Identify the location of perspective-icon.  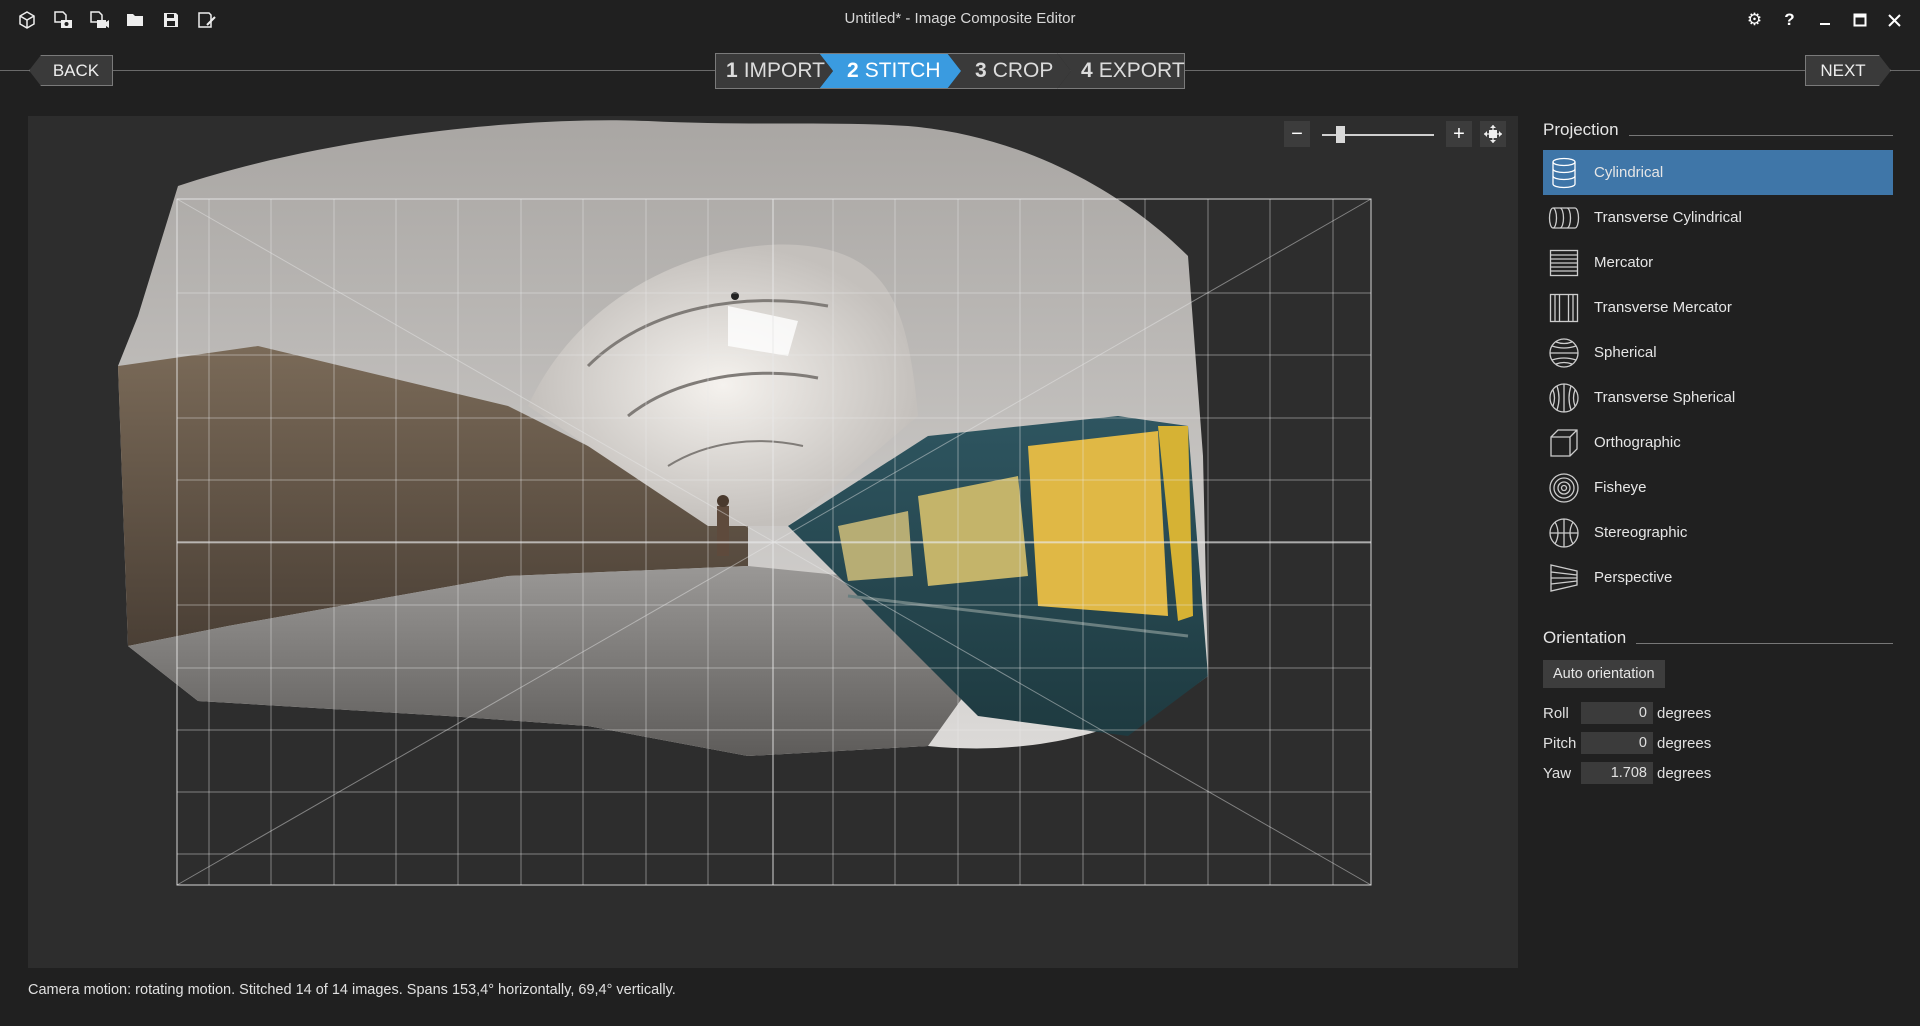
(1564, 577).